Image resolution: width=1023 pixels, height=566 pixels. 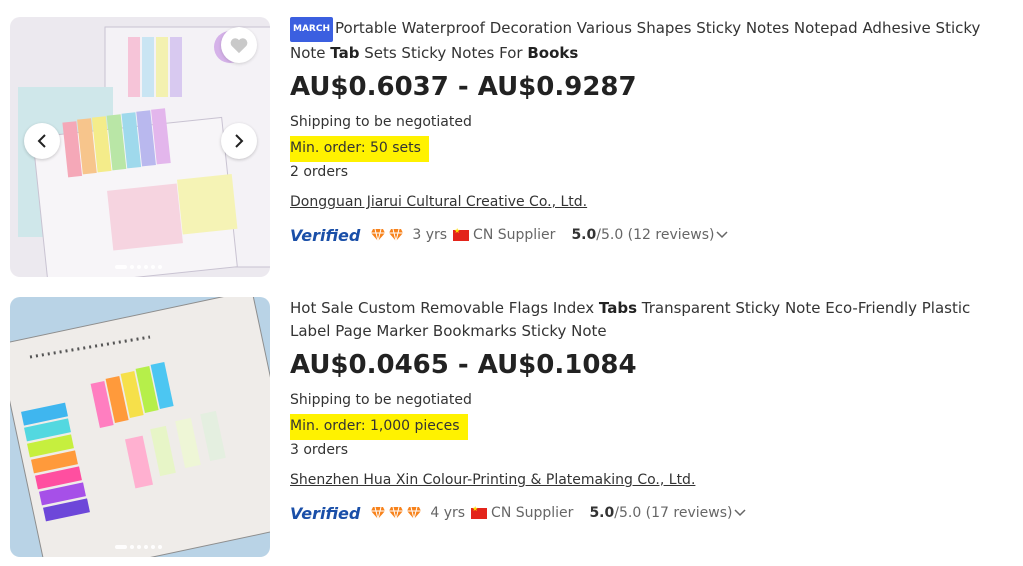 I want to click on favorite-button, so click(x=239, y=45).